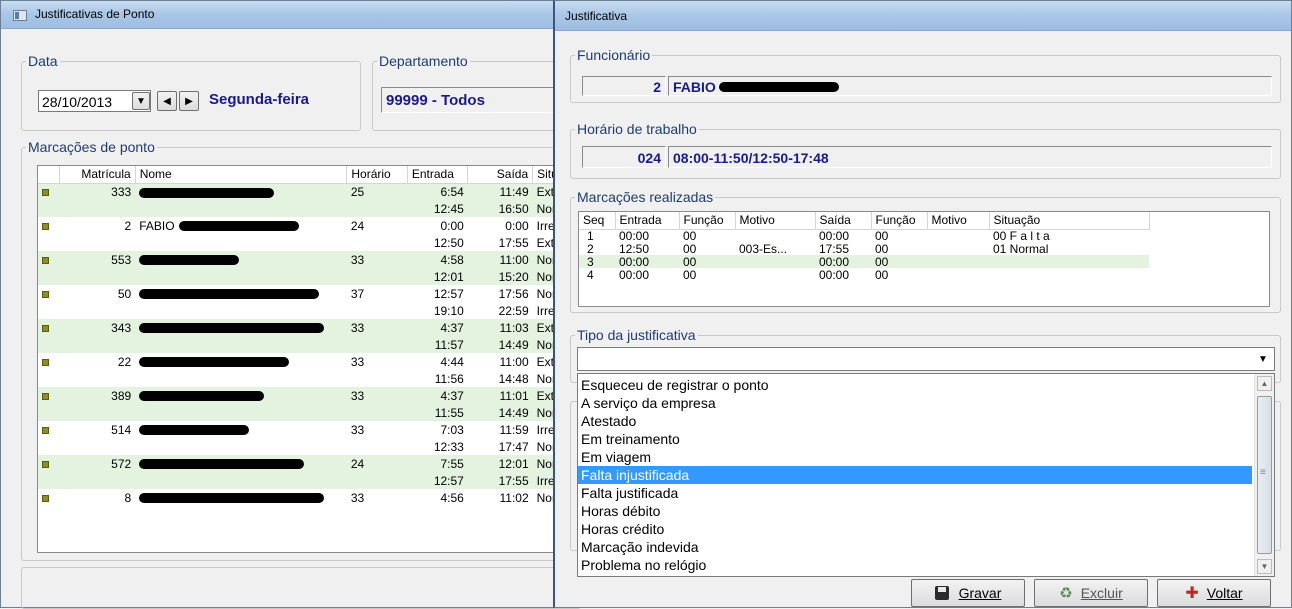 The height and width of the screenshot is (609, 1292). I want to click on option-item: Em viagem, so click(915, 457).